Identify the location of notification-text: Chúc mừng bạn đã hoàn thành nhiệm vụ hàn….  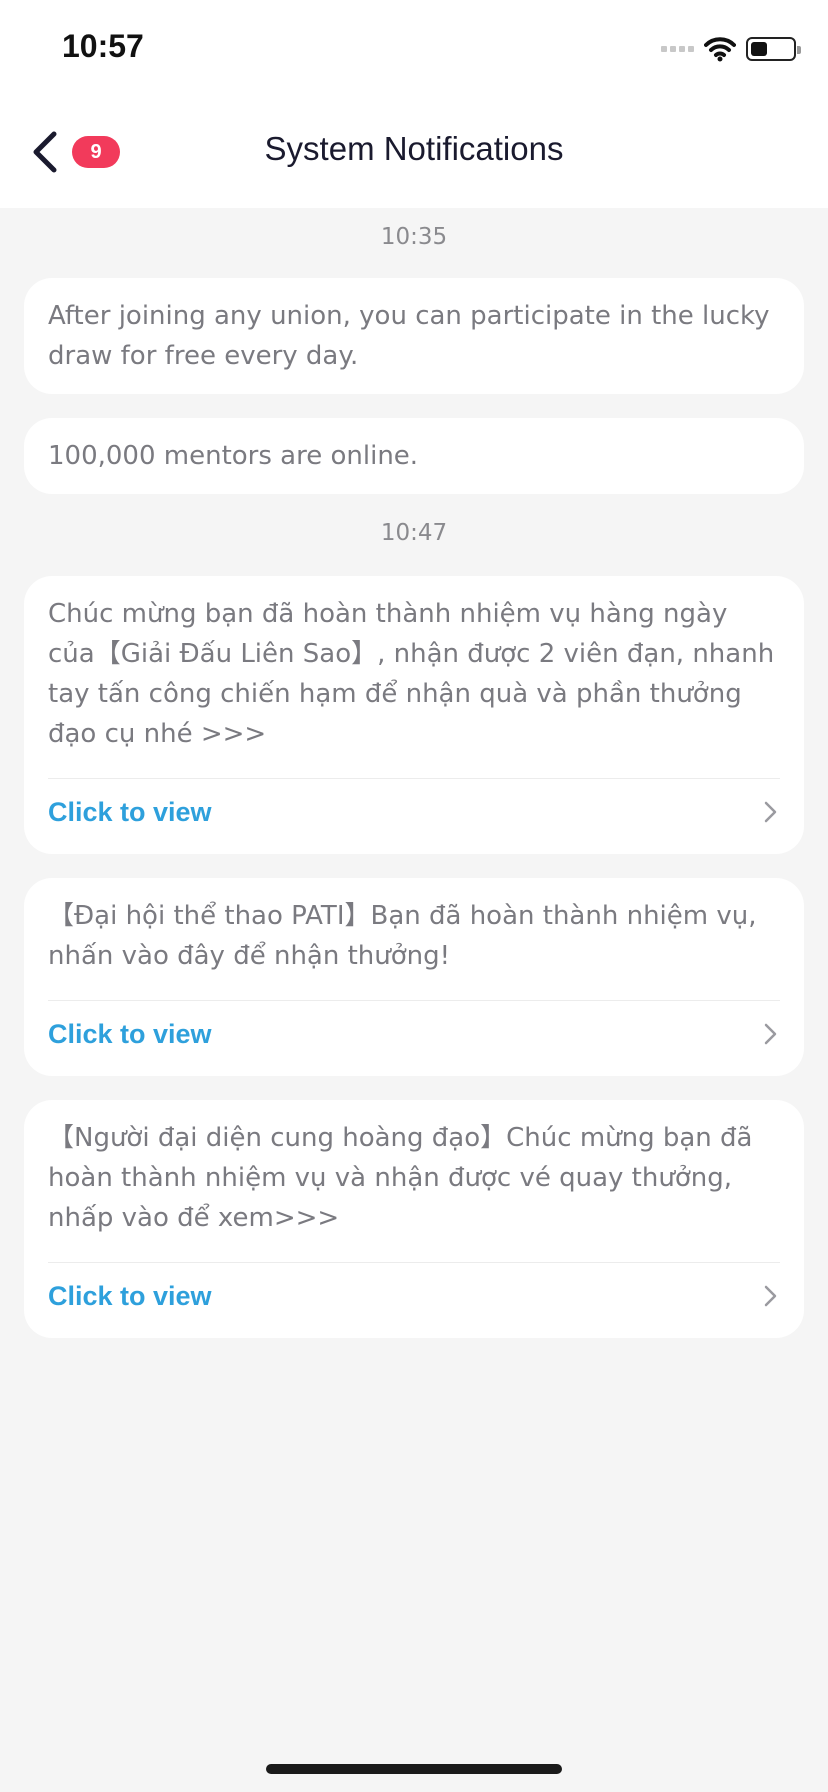
(411, 674).